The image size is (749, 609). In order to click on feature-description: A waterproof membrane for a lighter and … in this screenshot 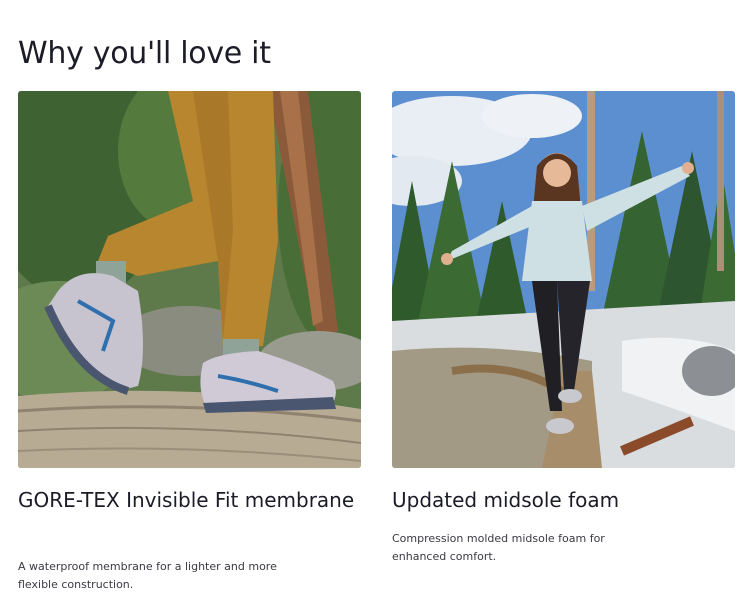, I will do `click(147, 575)`.